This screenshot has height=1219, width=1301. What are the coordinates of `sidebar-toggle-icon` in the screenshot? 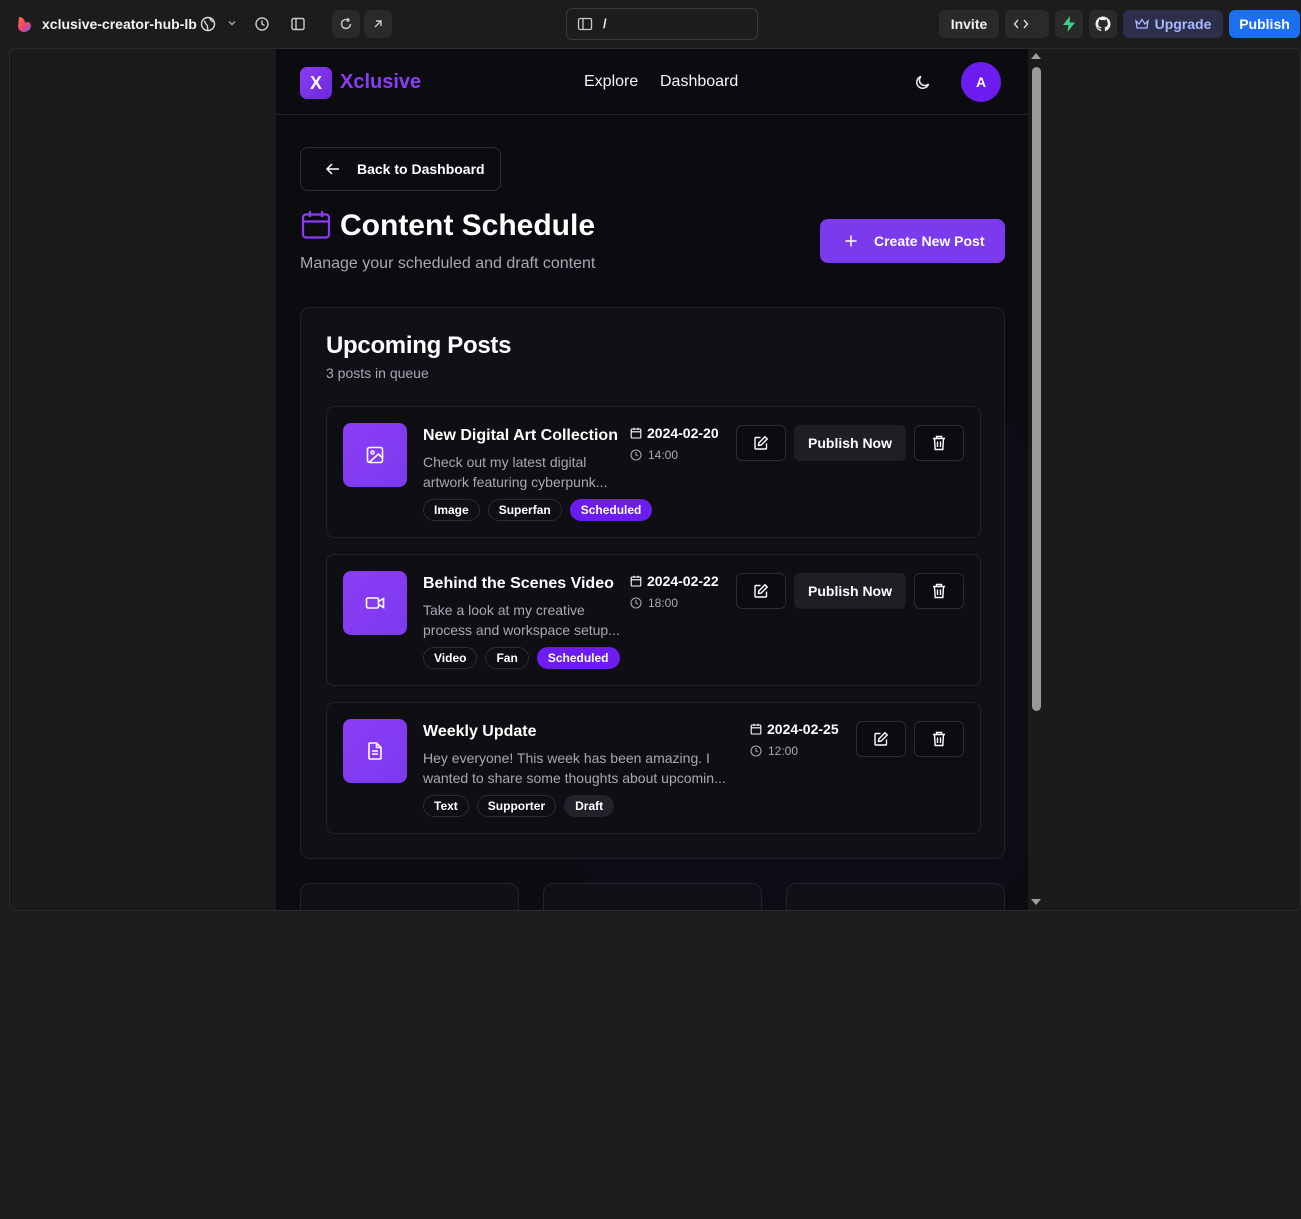 It's located at (298, 24).